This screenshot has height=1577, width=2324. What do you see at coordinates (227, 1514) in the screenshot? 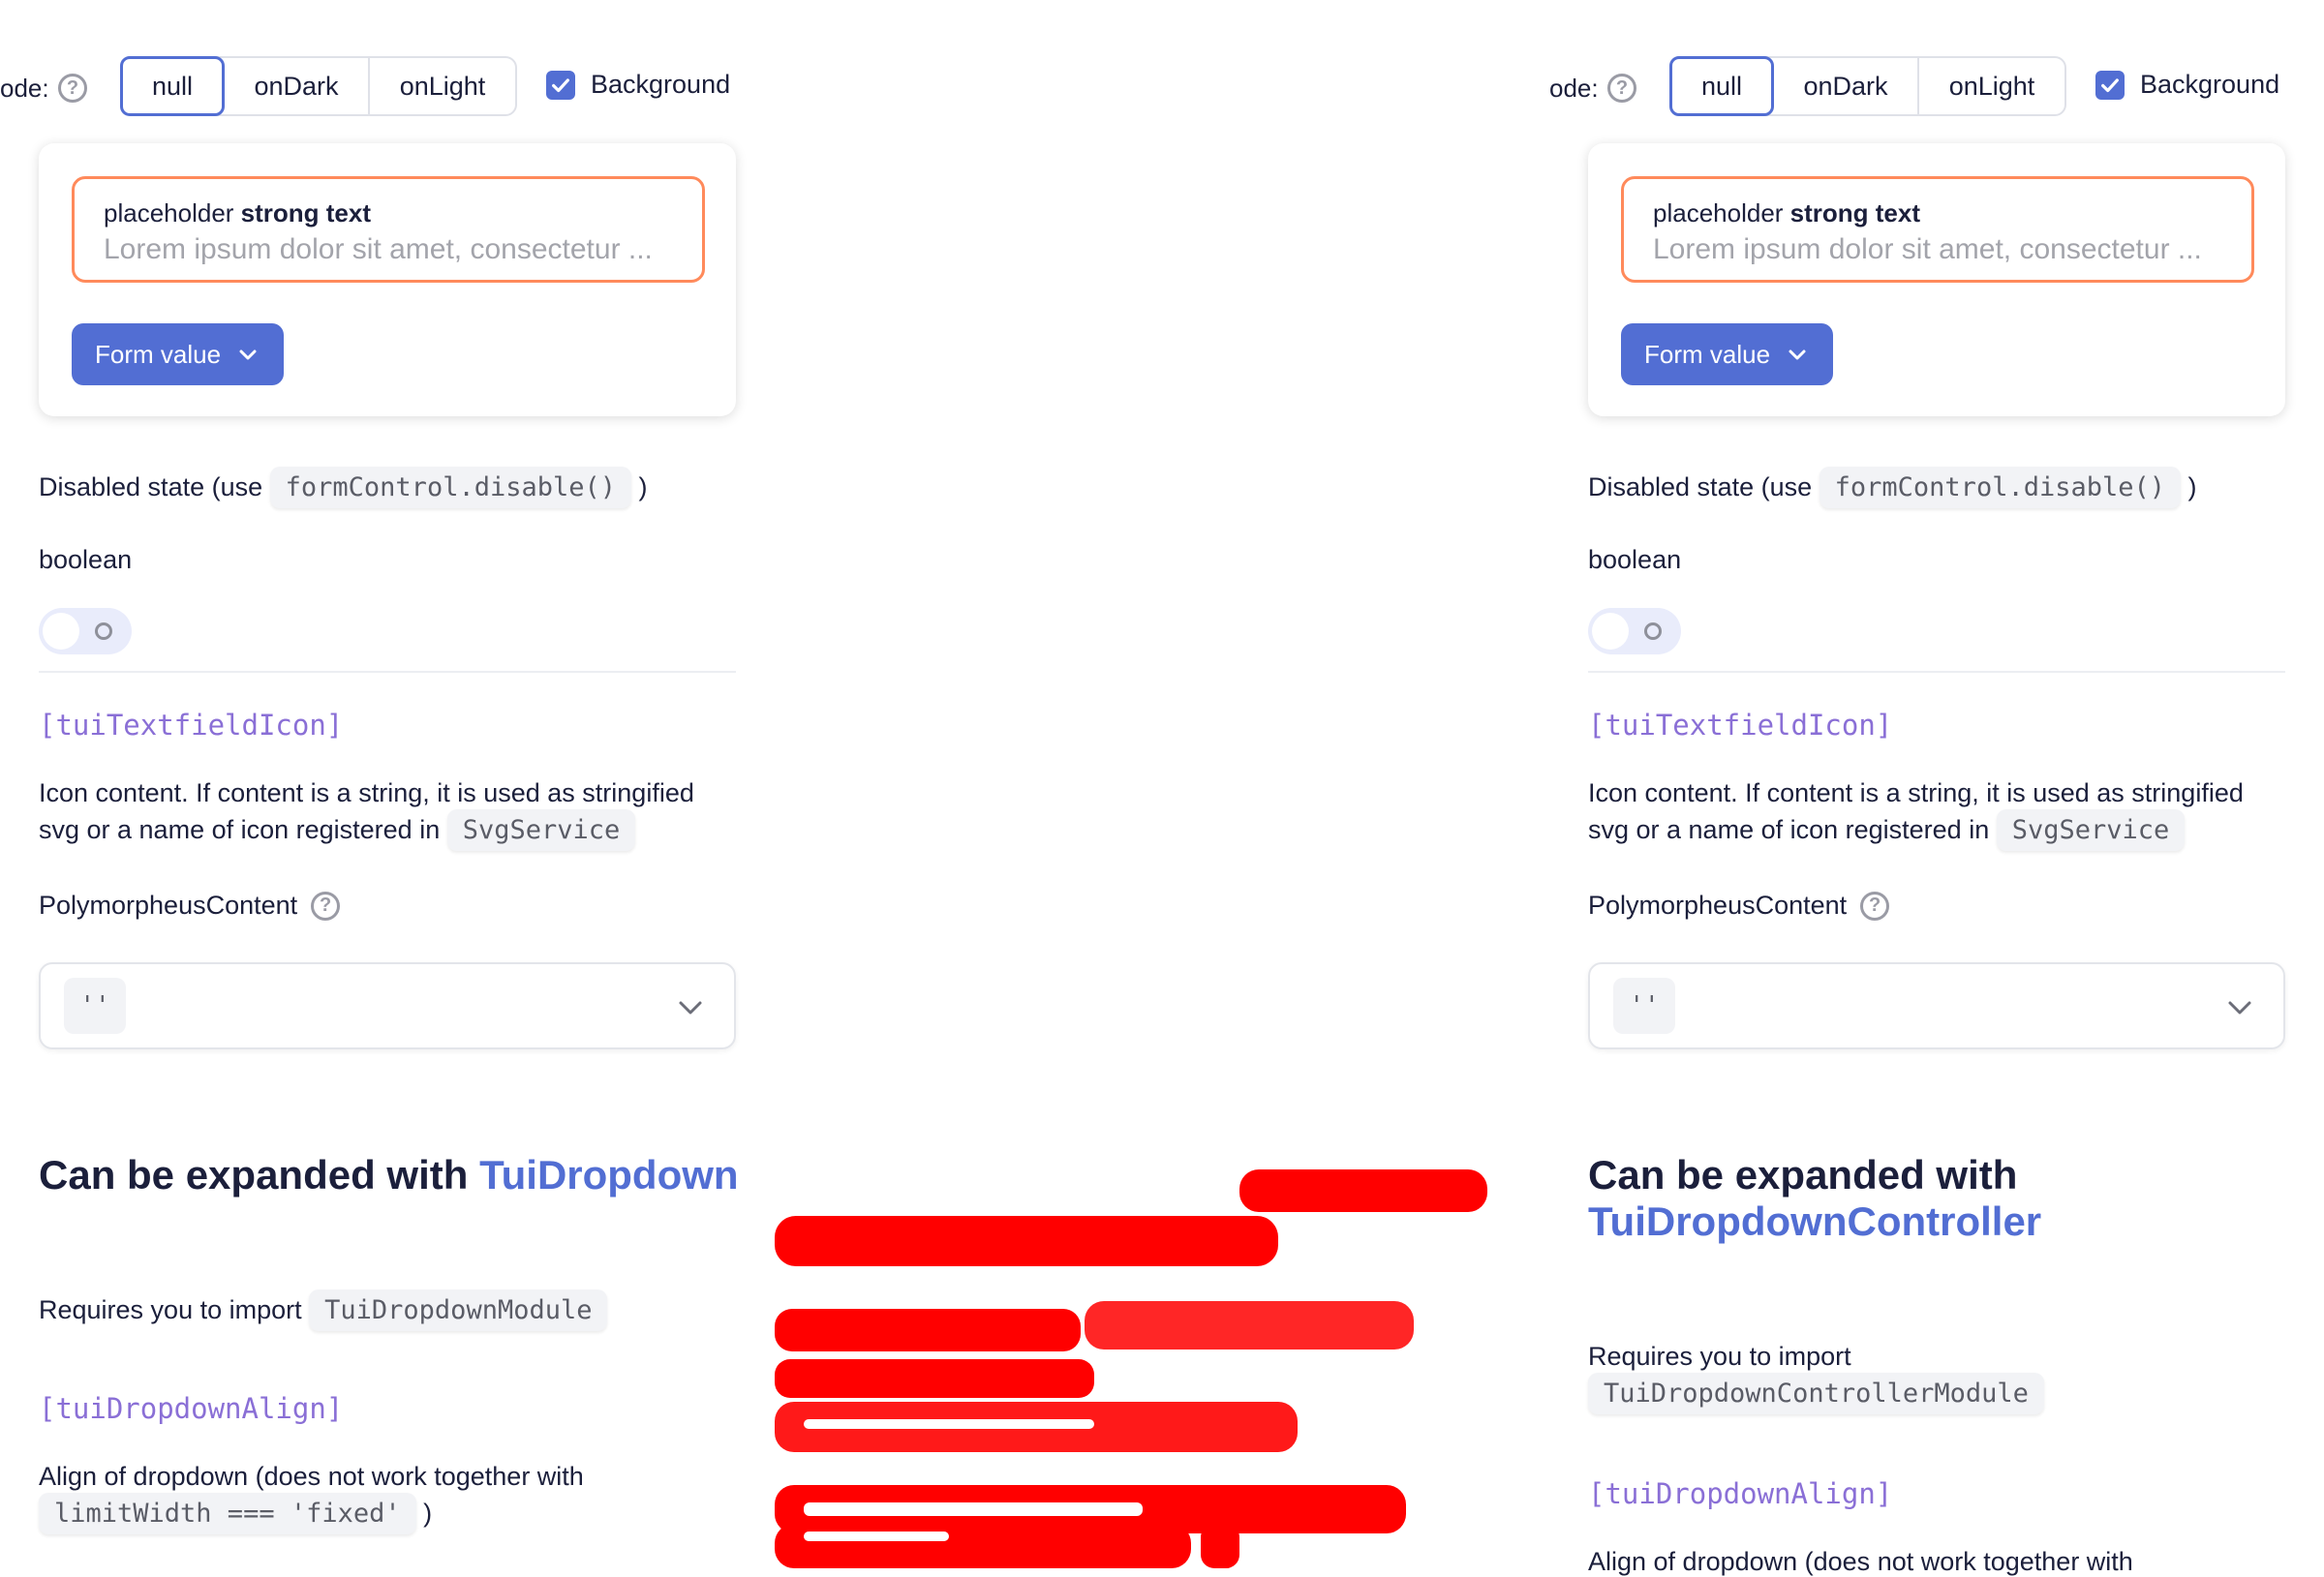
I see `code-snippet: limitWidth === 'fixed'` at bounding box center [227, 1514].